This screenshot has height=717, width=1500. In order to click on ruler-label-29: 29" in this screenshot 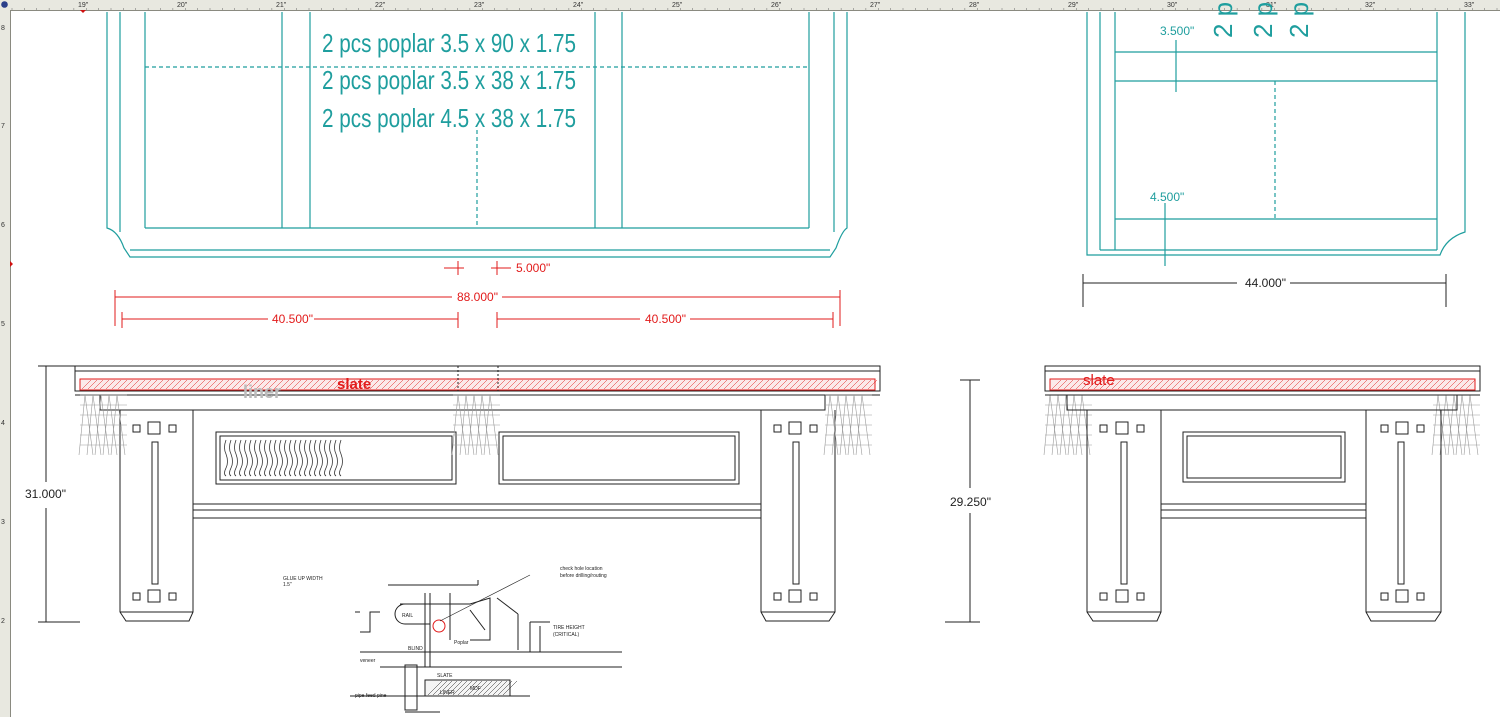, I will do `click(1073, 5)`.